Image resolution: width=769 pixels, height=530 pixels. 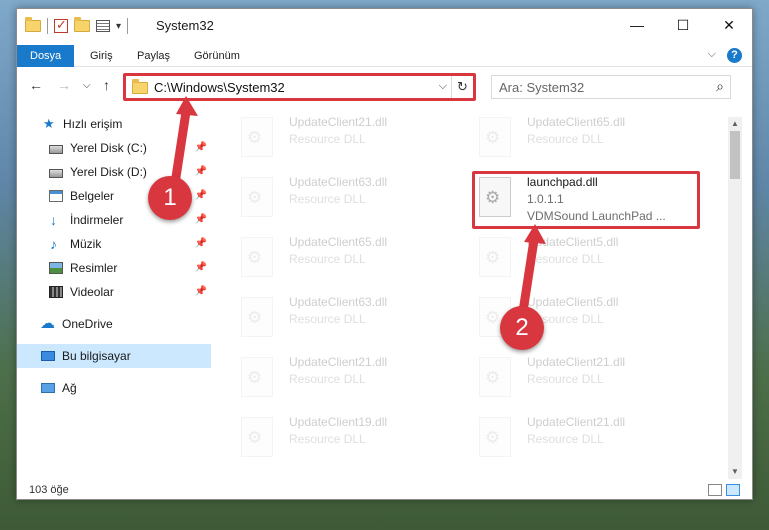 What do you see at coordinates (535, 234) in the screenshot?
I see `arrow-2-head` at bounding box center [535, 234].